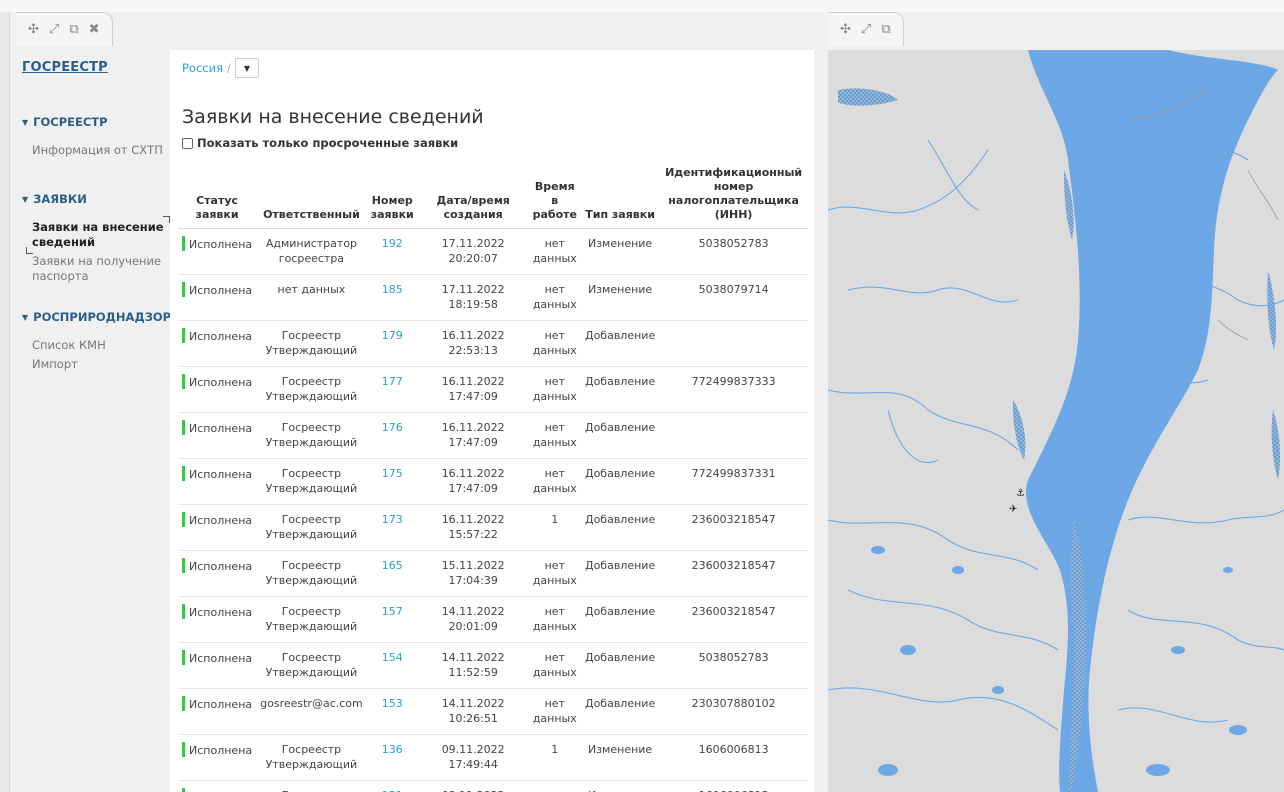 The height and width of the screenshot is (792, 1284). What do you see at coordinates (187, 143) in the screenshot?
I see `overdue-filter-checkbox` at bounding box center [187, 143].